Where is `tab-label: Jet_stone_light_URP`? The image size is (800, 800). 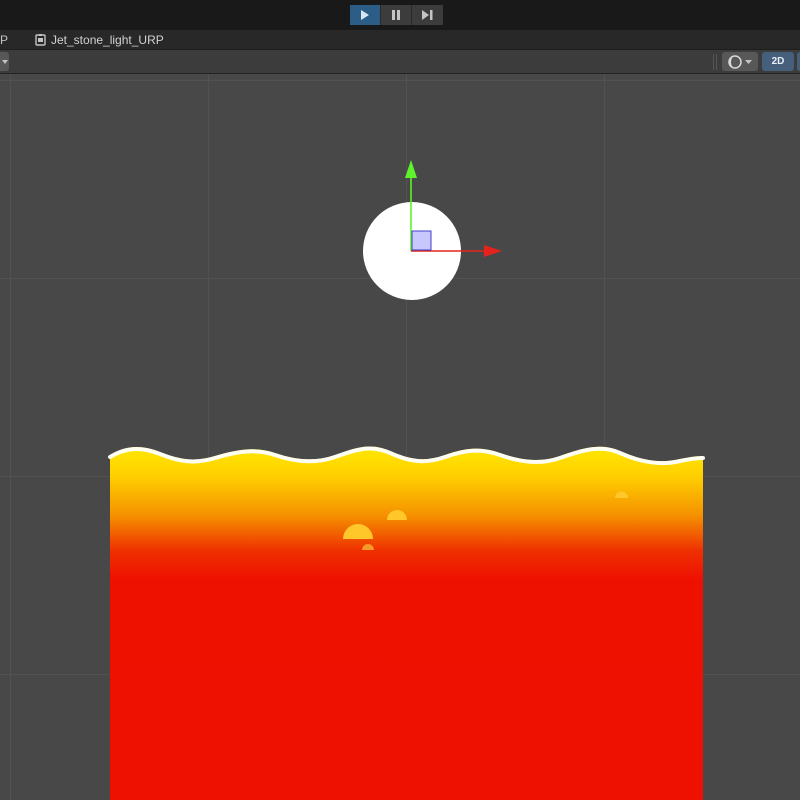
tab-label: Jet_stone_light_URP is located at coordinates (107, 40).